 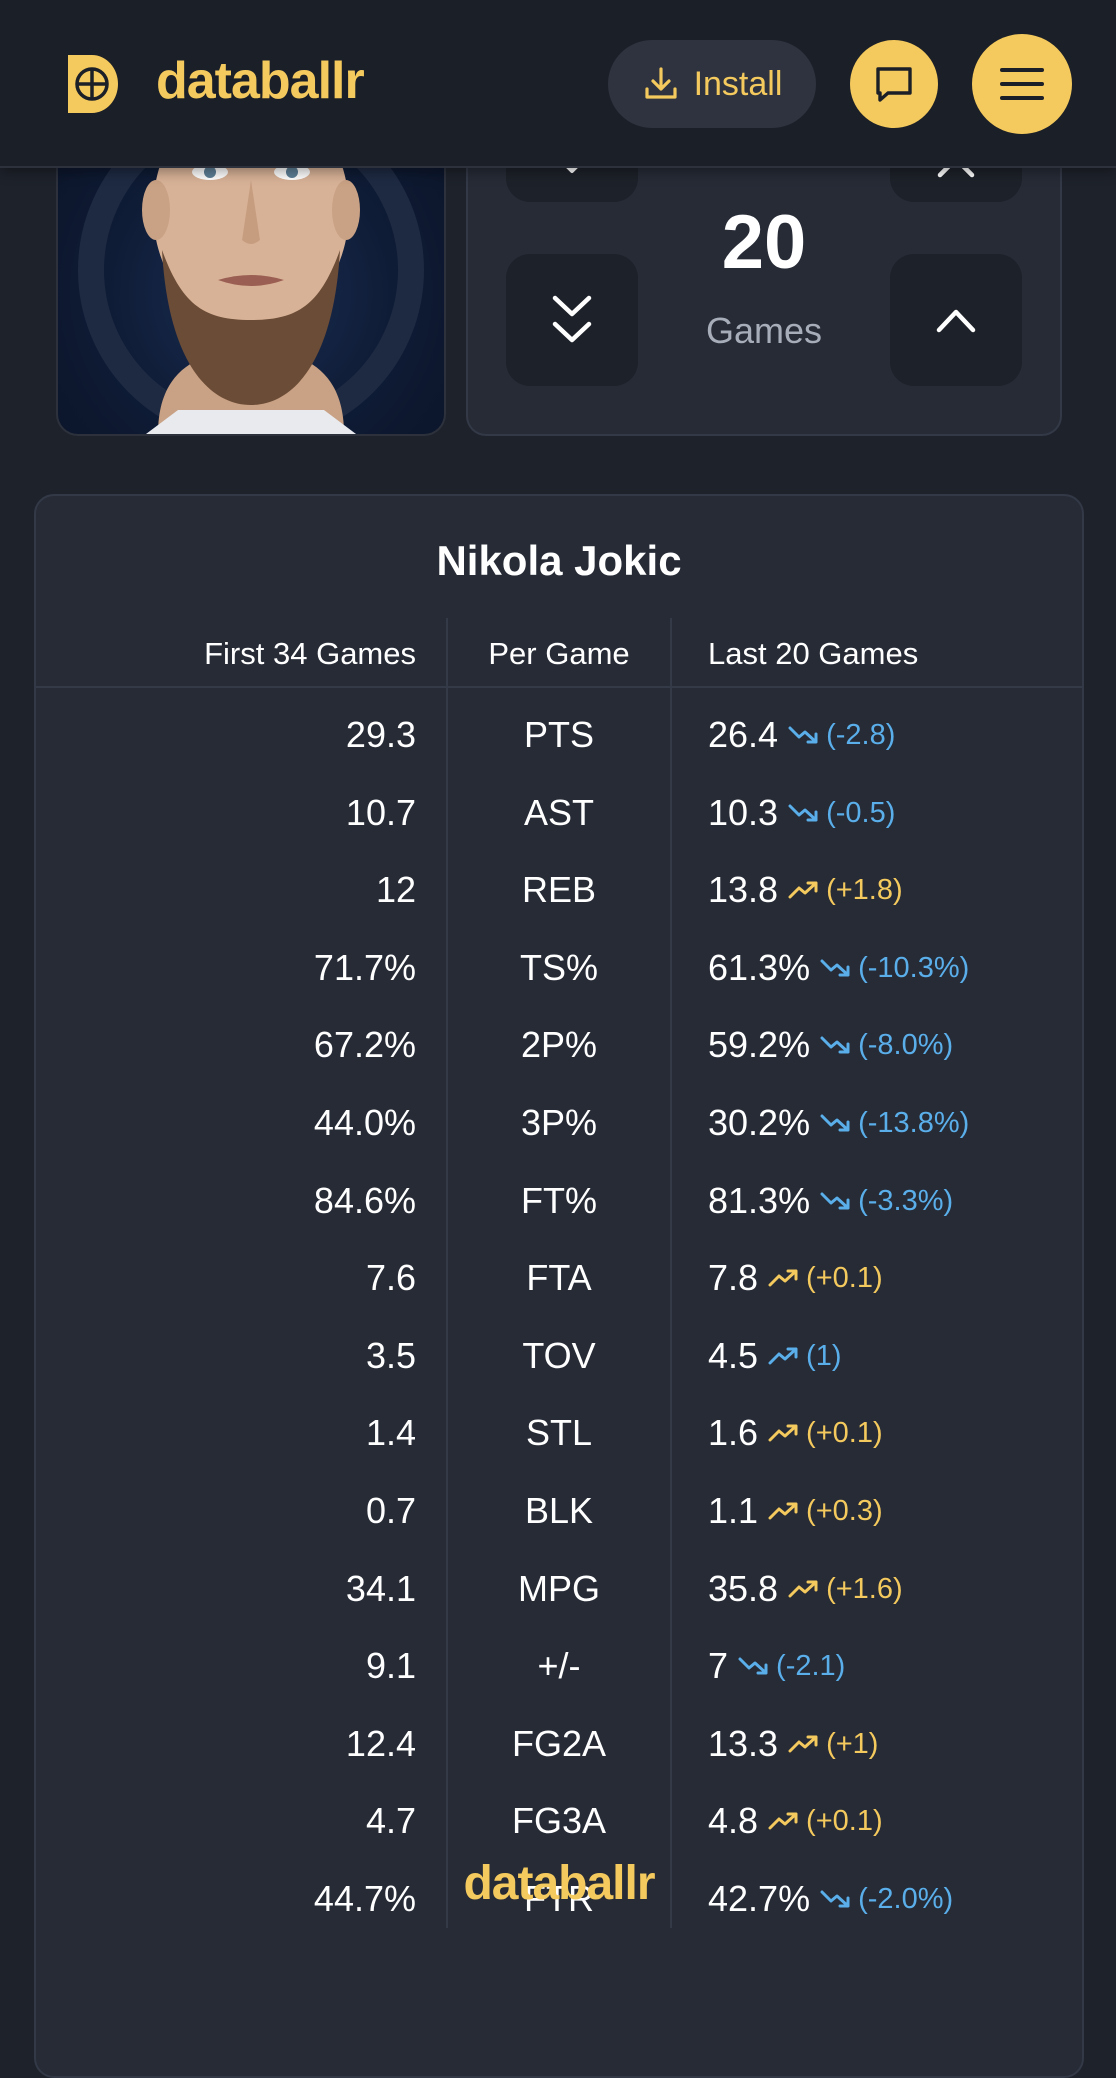 What do you see at coordinates (559, 560) in the screenshot?
I see `player-name: Nikola Jokic` at bounding box center [559, 560].